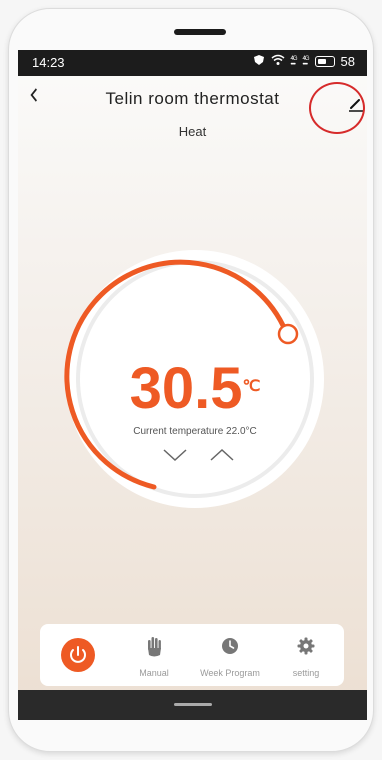 The height and width of the screenshot is (760, 382). What do you see at coordinates (306, 646) in the screenshot?
I see `gear-icon` at bounding box center [306, 646].